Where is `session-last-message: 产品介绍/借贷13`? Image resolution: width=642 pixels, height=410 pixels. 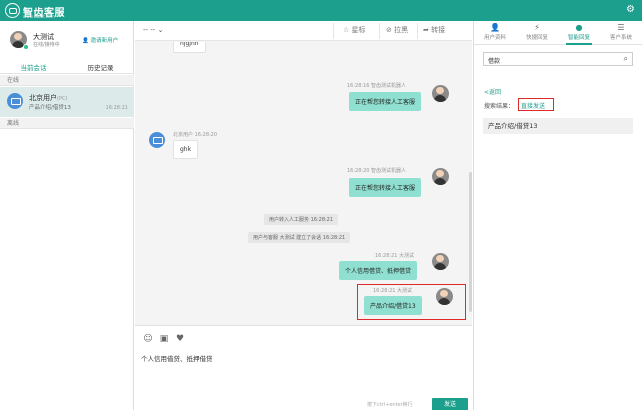
session-last-message: 产品介绍/借贷13 is located at coordinates (50, 108).